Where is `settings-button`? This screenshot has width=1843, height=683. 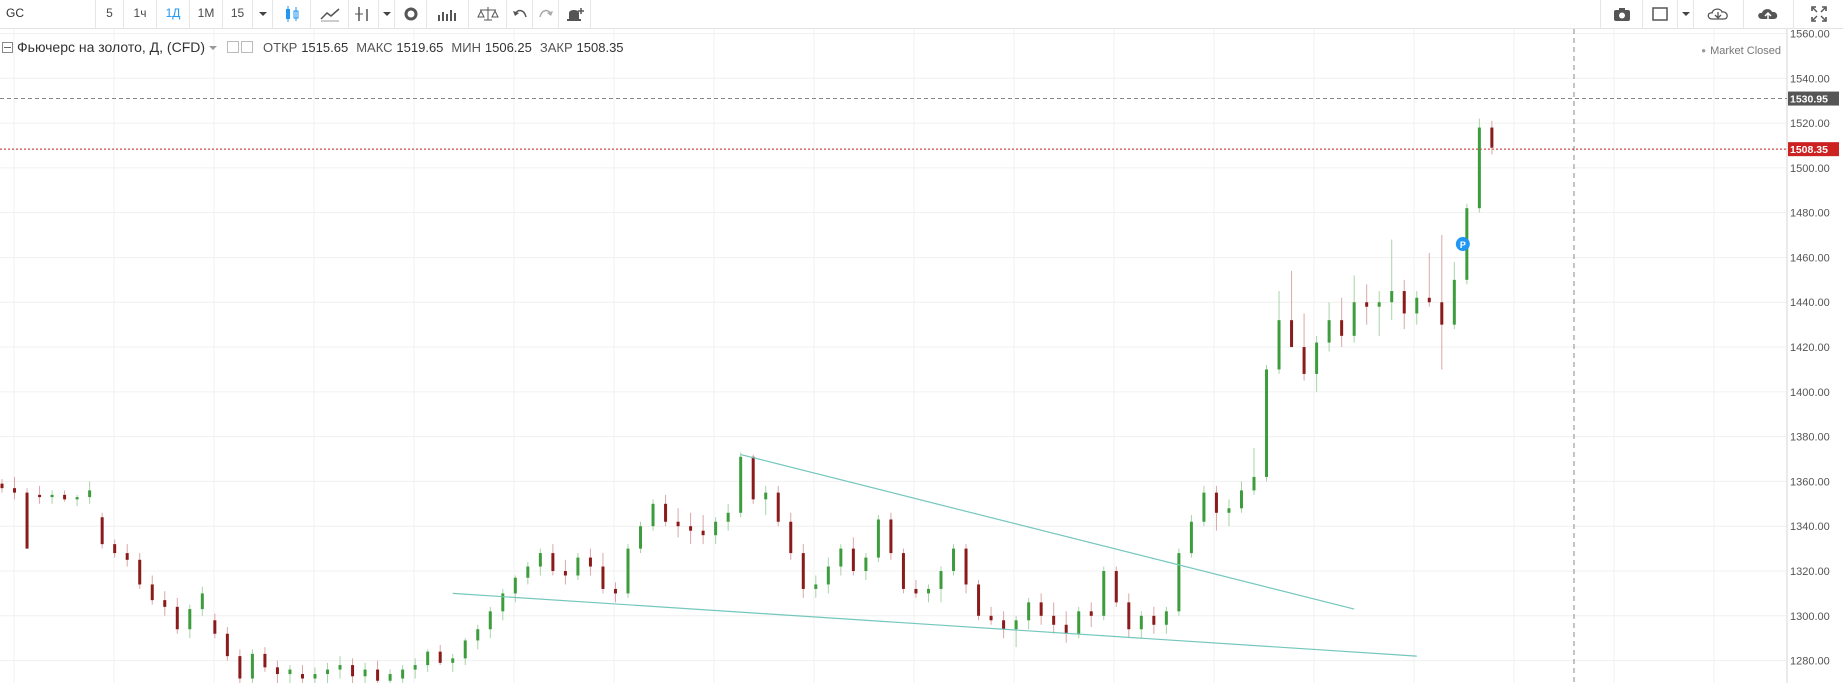
settings-button is located at coordinates (411, 14).